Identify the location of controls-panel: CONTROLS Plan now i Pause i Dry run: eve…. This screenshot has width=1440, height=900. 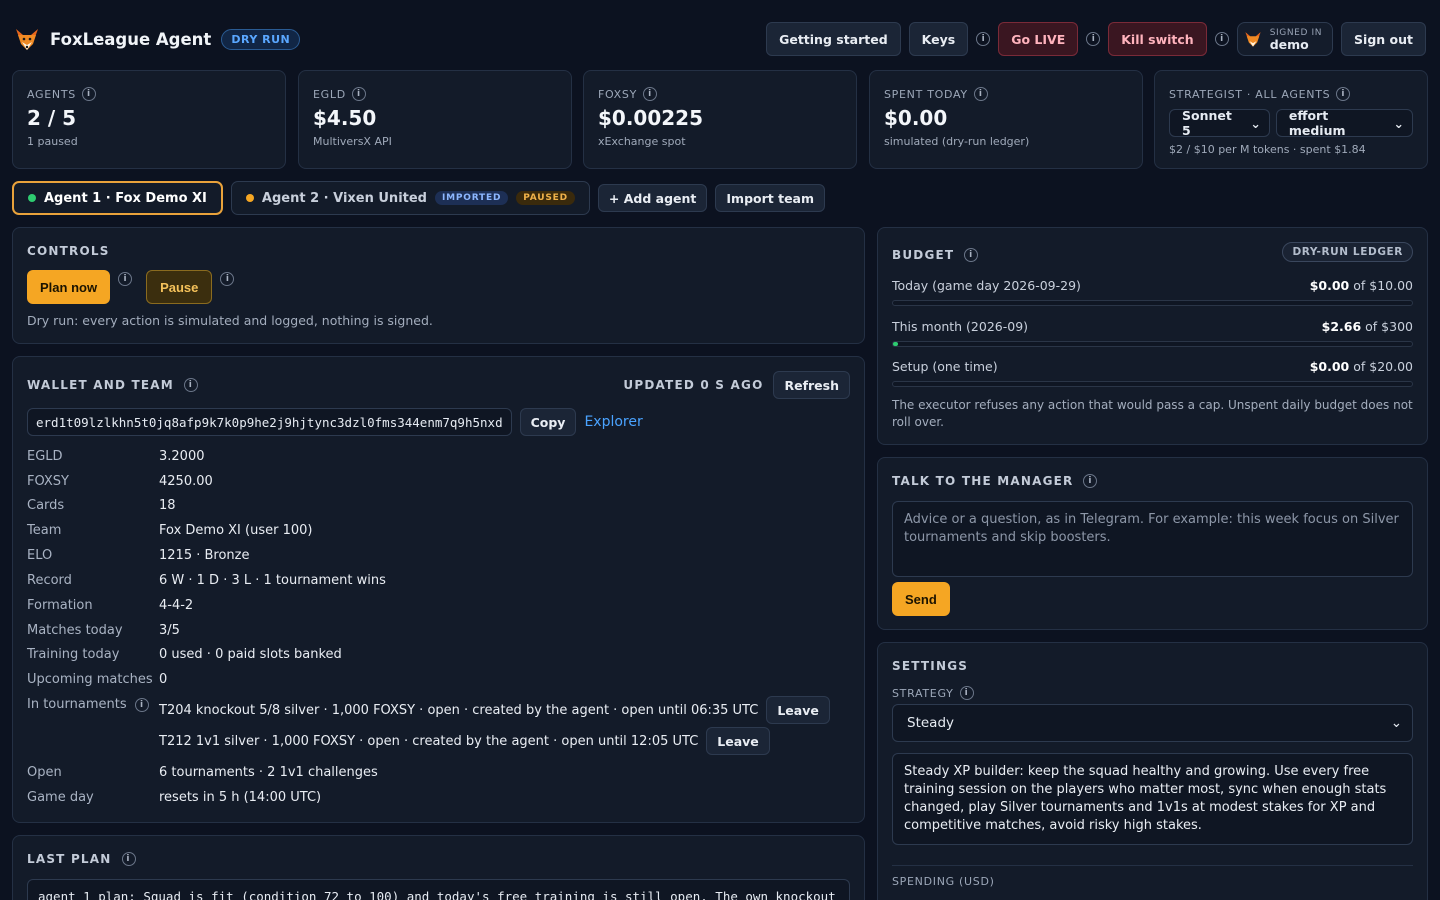
(438, 285).